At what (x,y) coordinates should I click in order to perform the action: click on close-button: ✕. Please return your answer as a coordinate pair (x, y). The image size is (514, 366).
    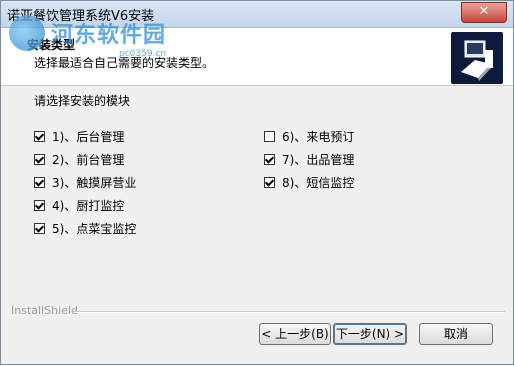
    Looking at the image, I should click on (484, 12).